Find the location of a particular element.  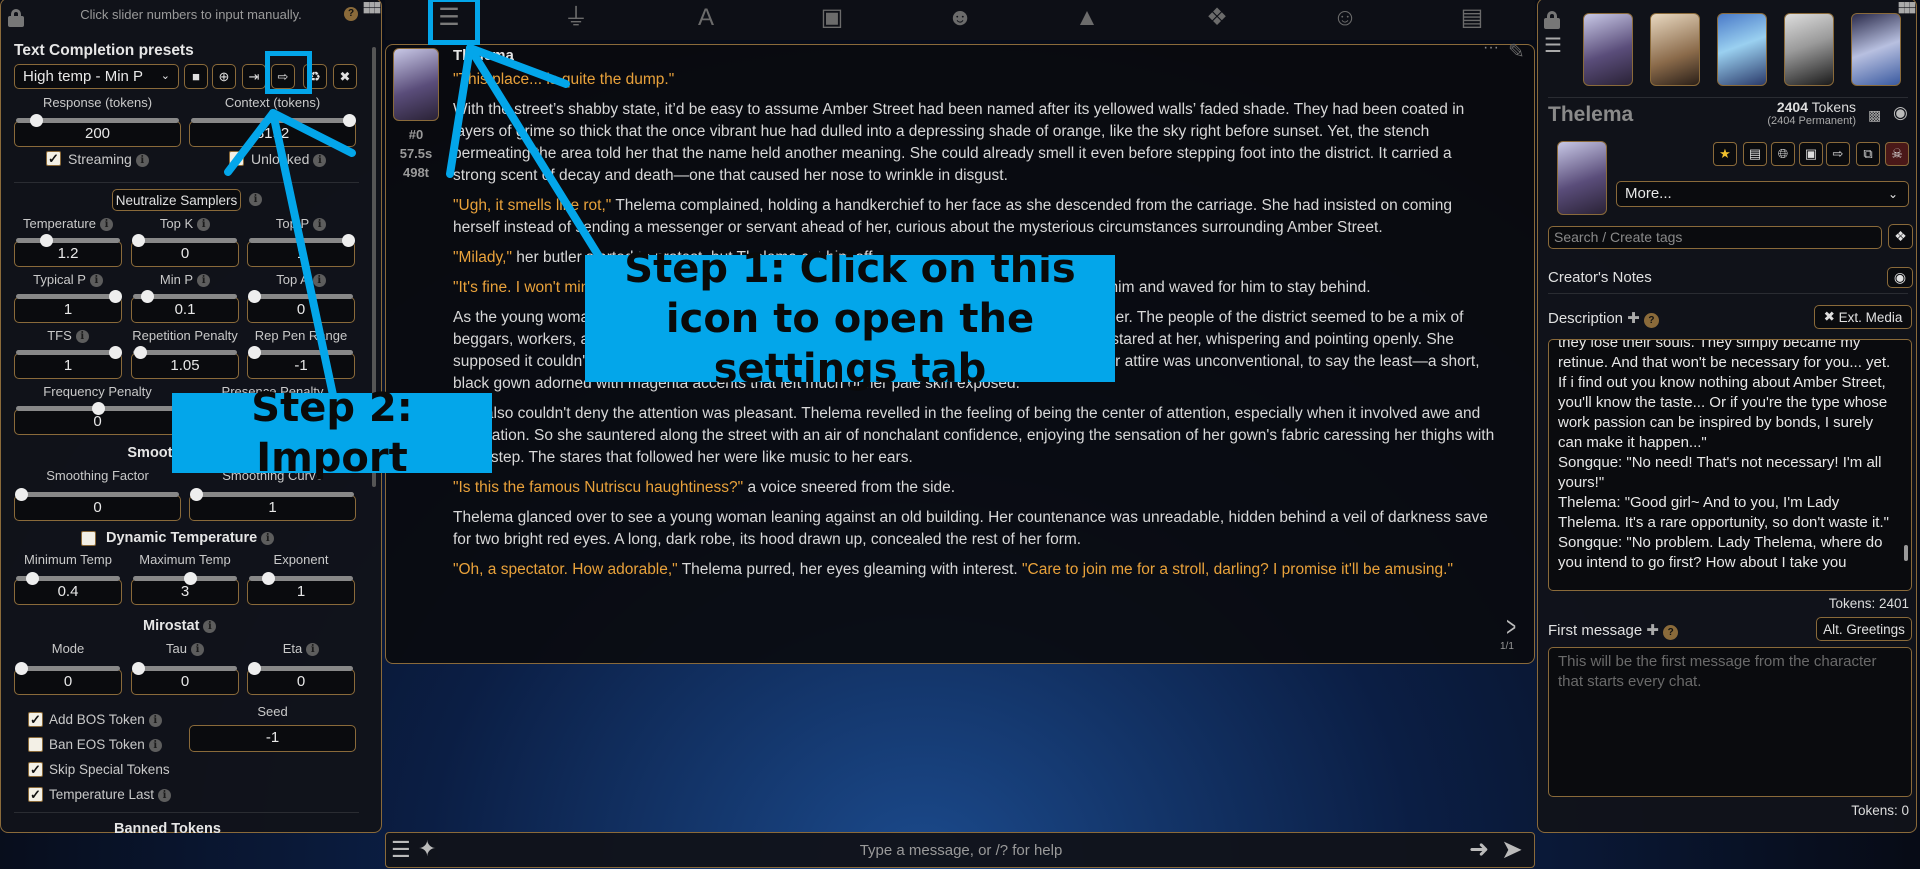

step1-arrow-shaft is located at coordinates (535, 153).